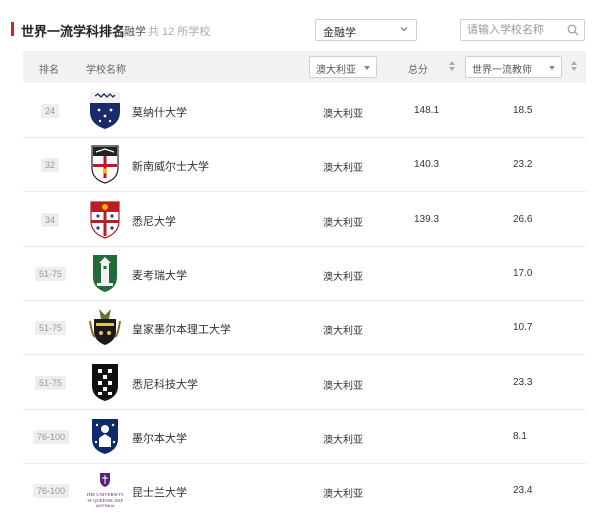 The image size is (606, 517). Describe the element at coordinates (573, 30) in the screenshot. I see `search-icon` at that location.